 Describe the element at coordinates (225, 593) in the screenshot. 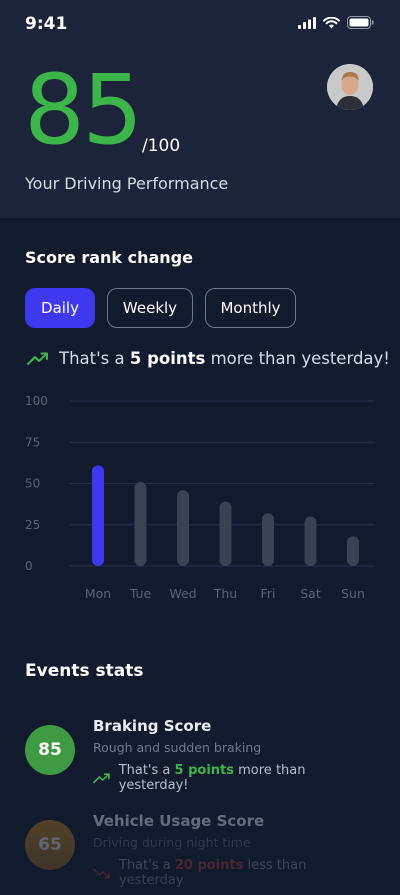

I see `x-tick-label: Thu` at that location.